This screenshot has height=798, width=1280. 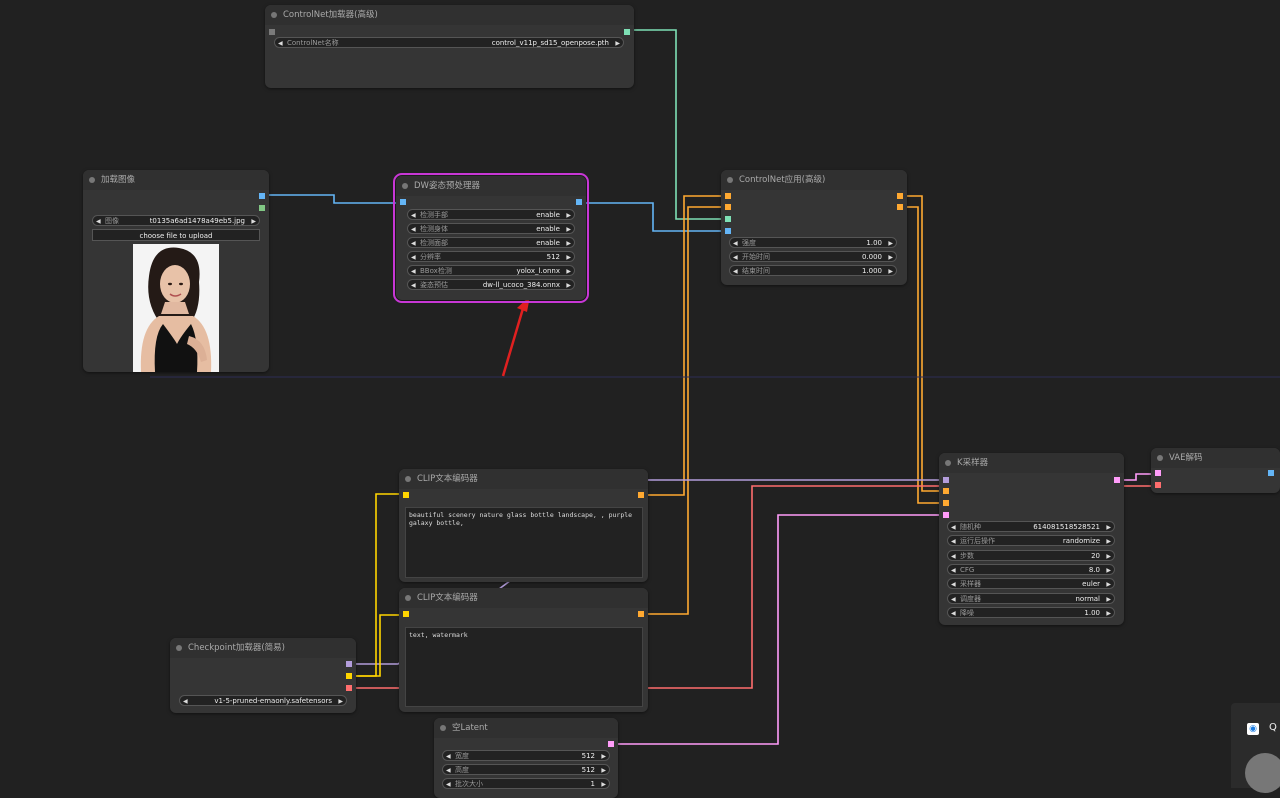 I want to click on node-clip-text-encode-negative: CLIP文本编码器 text, watermark, so click(x=523, y=650).